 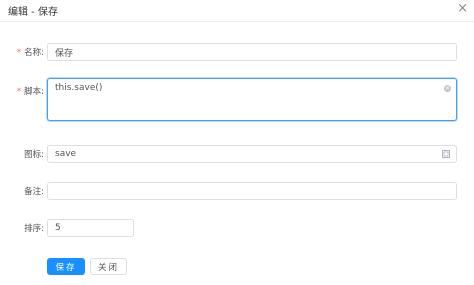 What do you see at coordinates (252, 99) in the screenshot?
I see `script-textarea: this.save() ✕` at bounding box center [252, 99].